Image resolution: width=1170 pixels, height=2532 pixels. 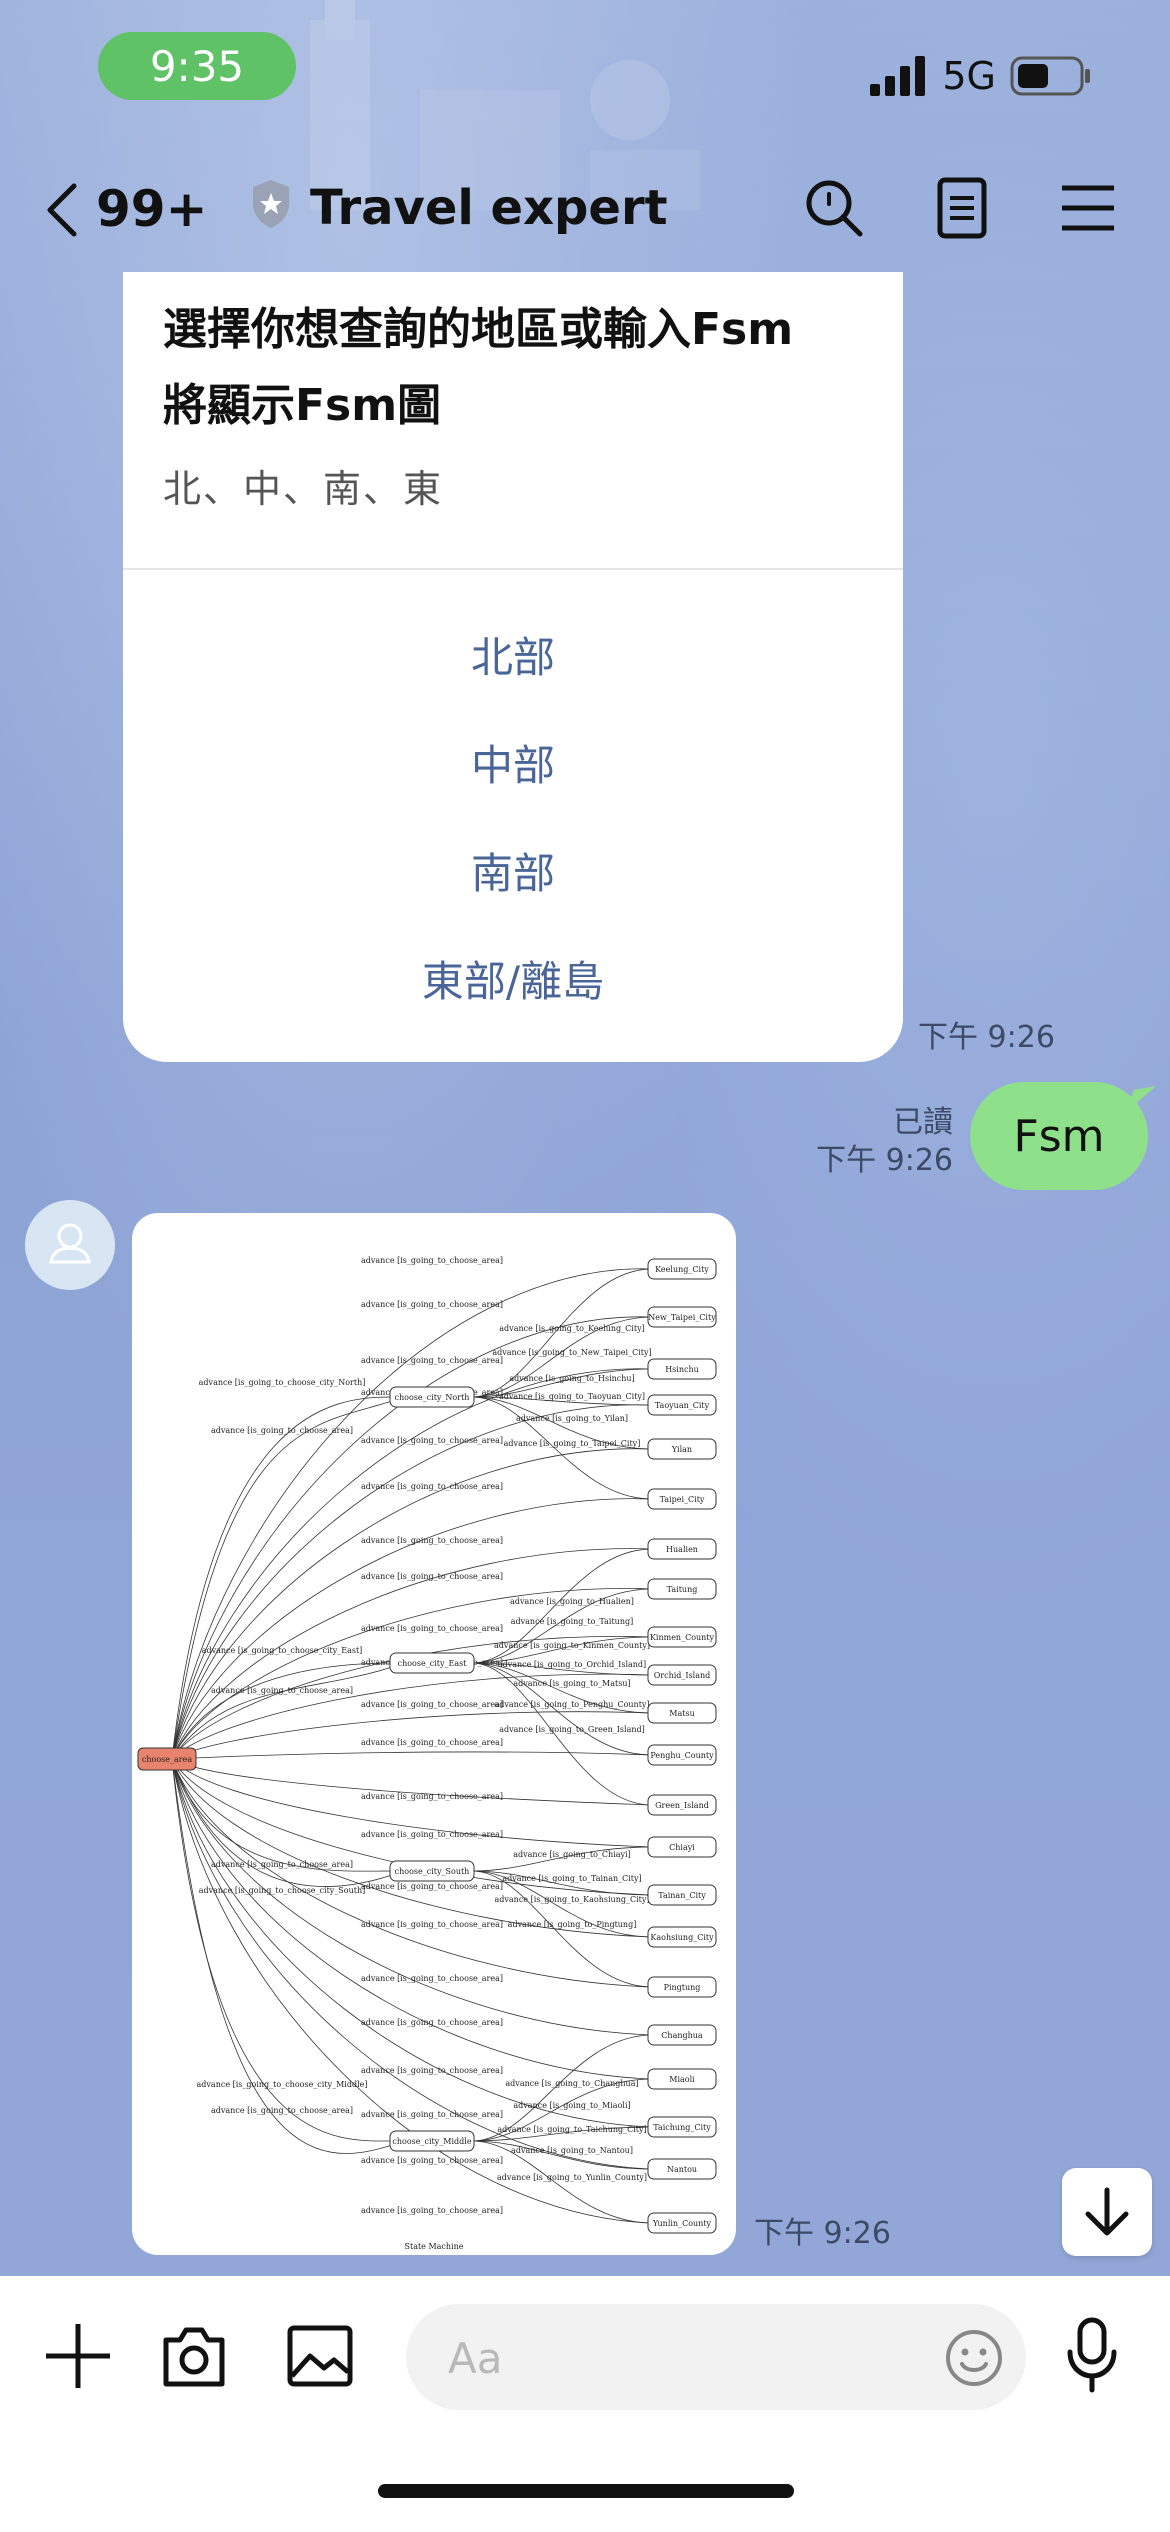 What do you see at coordinates (682, 2079) in the screenshot?
I see `fsm-leaf-label: Miaoli` at bounding box center [682, 2079].